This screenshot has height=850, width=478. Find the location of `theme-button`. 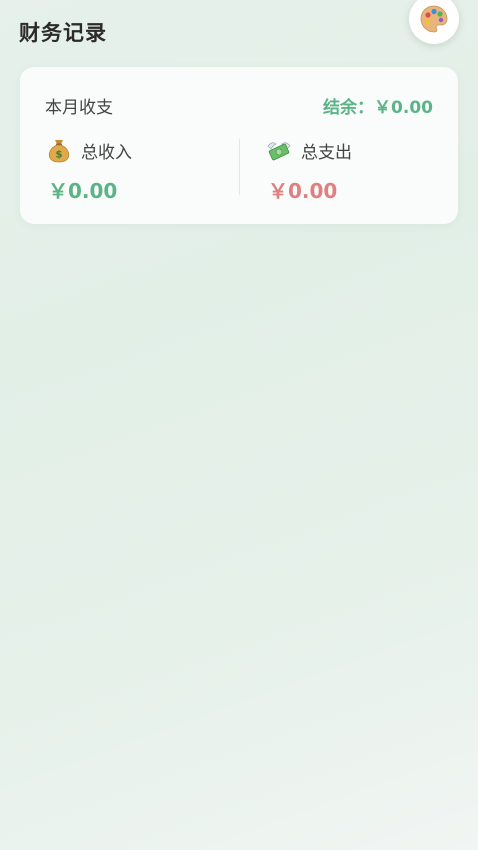

theme-button is located at coordinates (434, 22).